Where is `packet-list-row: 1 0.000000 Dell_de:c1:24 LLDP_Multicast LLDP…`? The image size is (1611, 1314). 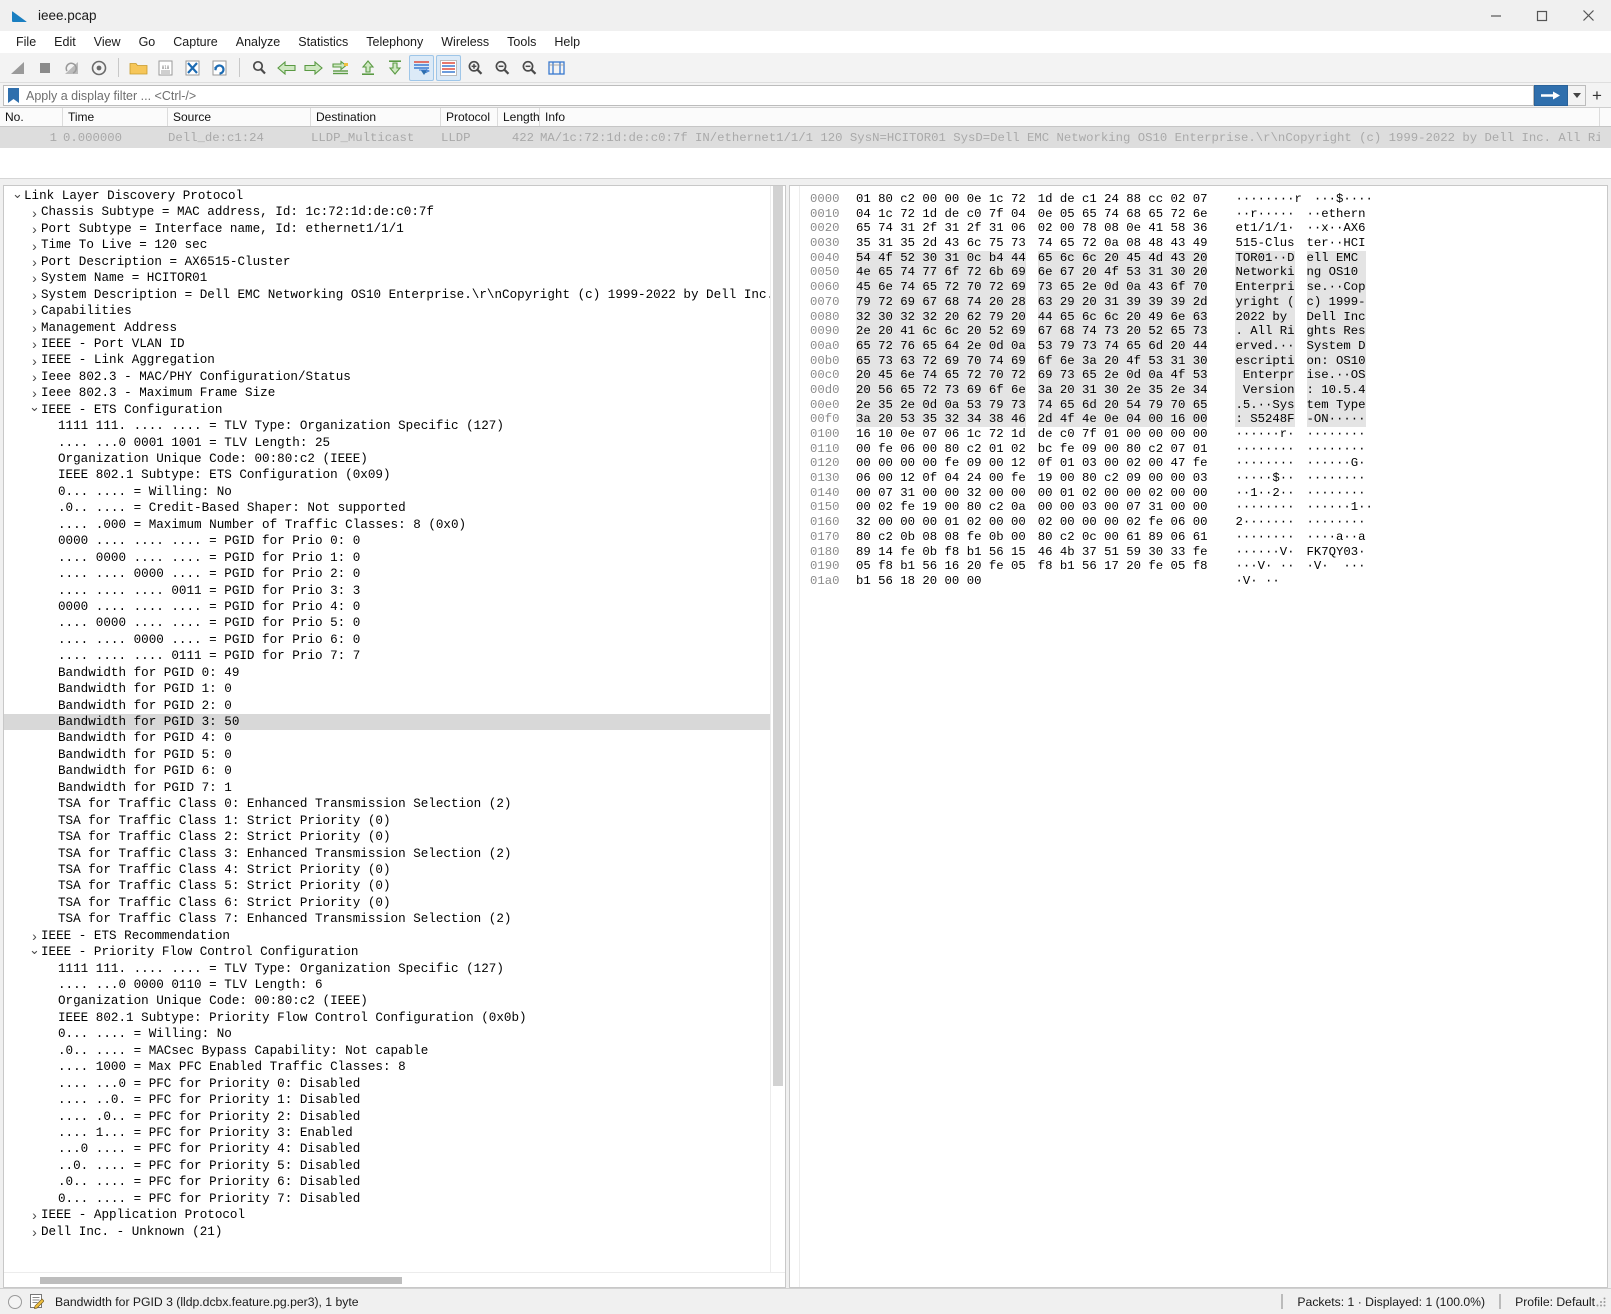 packet-list-row: 1 0.000000 Dell_de:c1:24 LLDP_Multicast LLDP… is located at coordinates (805, 137).